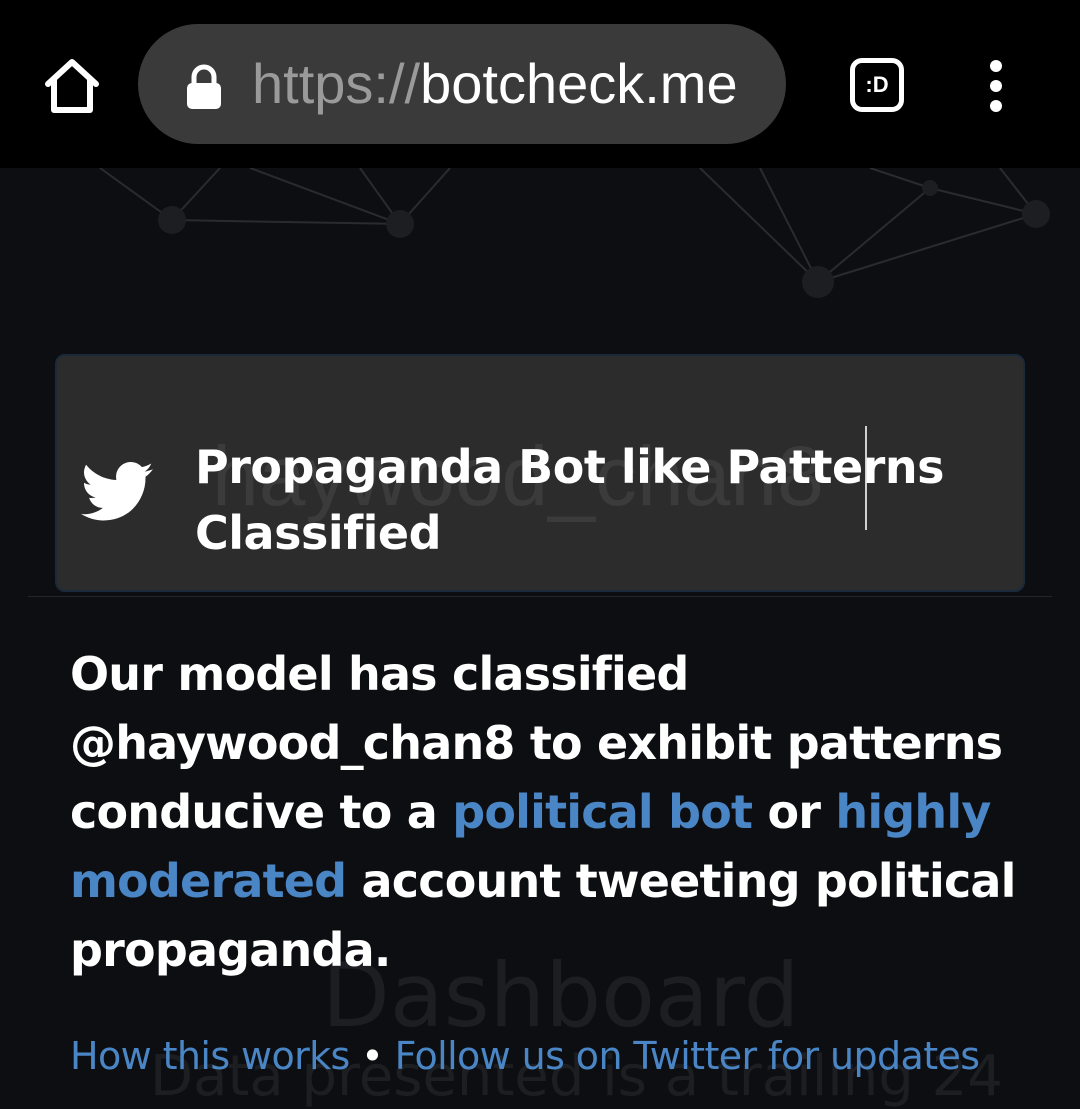 This screenshot has width=1080, height=1109. I want to click on url-scheme: https://, so click(336, 83).